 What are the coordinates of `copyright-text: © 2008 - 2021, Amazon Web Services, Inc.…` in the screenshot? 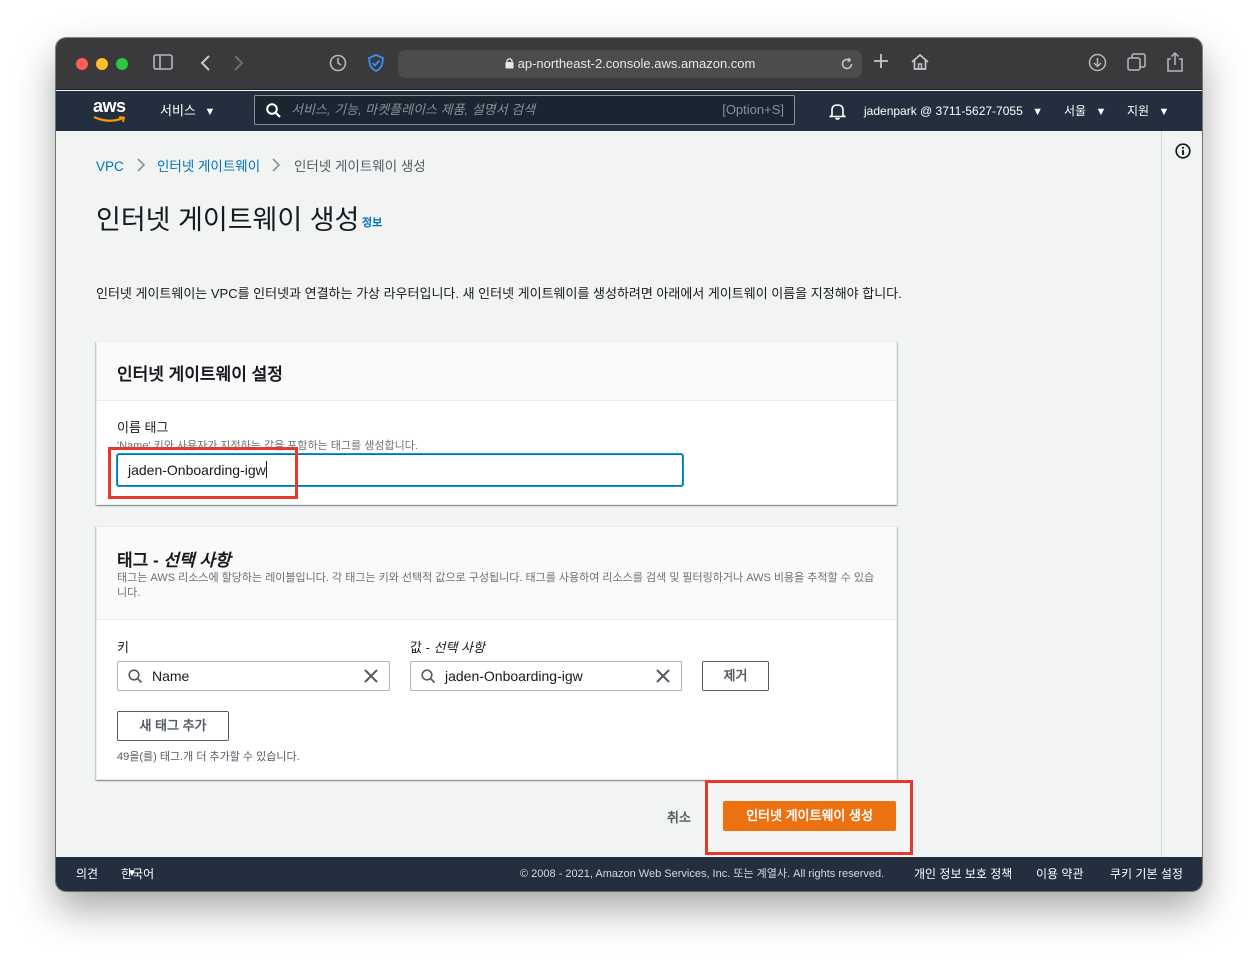 It's located at (702, 874).